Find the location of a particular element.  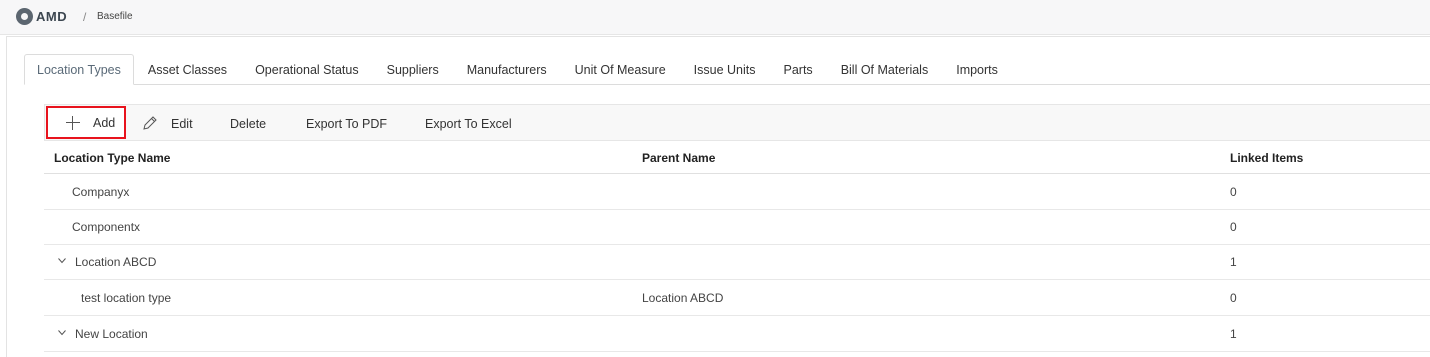

tab-bill-of-materials: Bill Of Materials is located at coordinates (885, 69).